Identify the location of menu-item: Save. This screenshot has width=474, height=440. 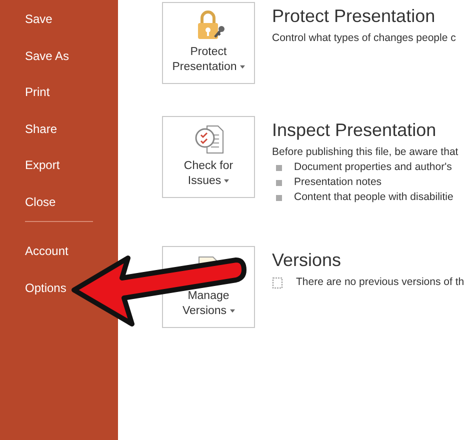
(38, 19).